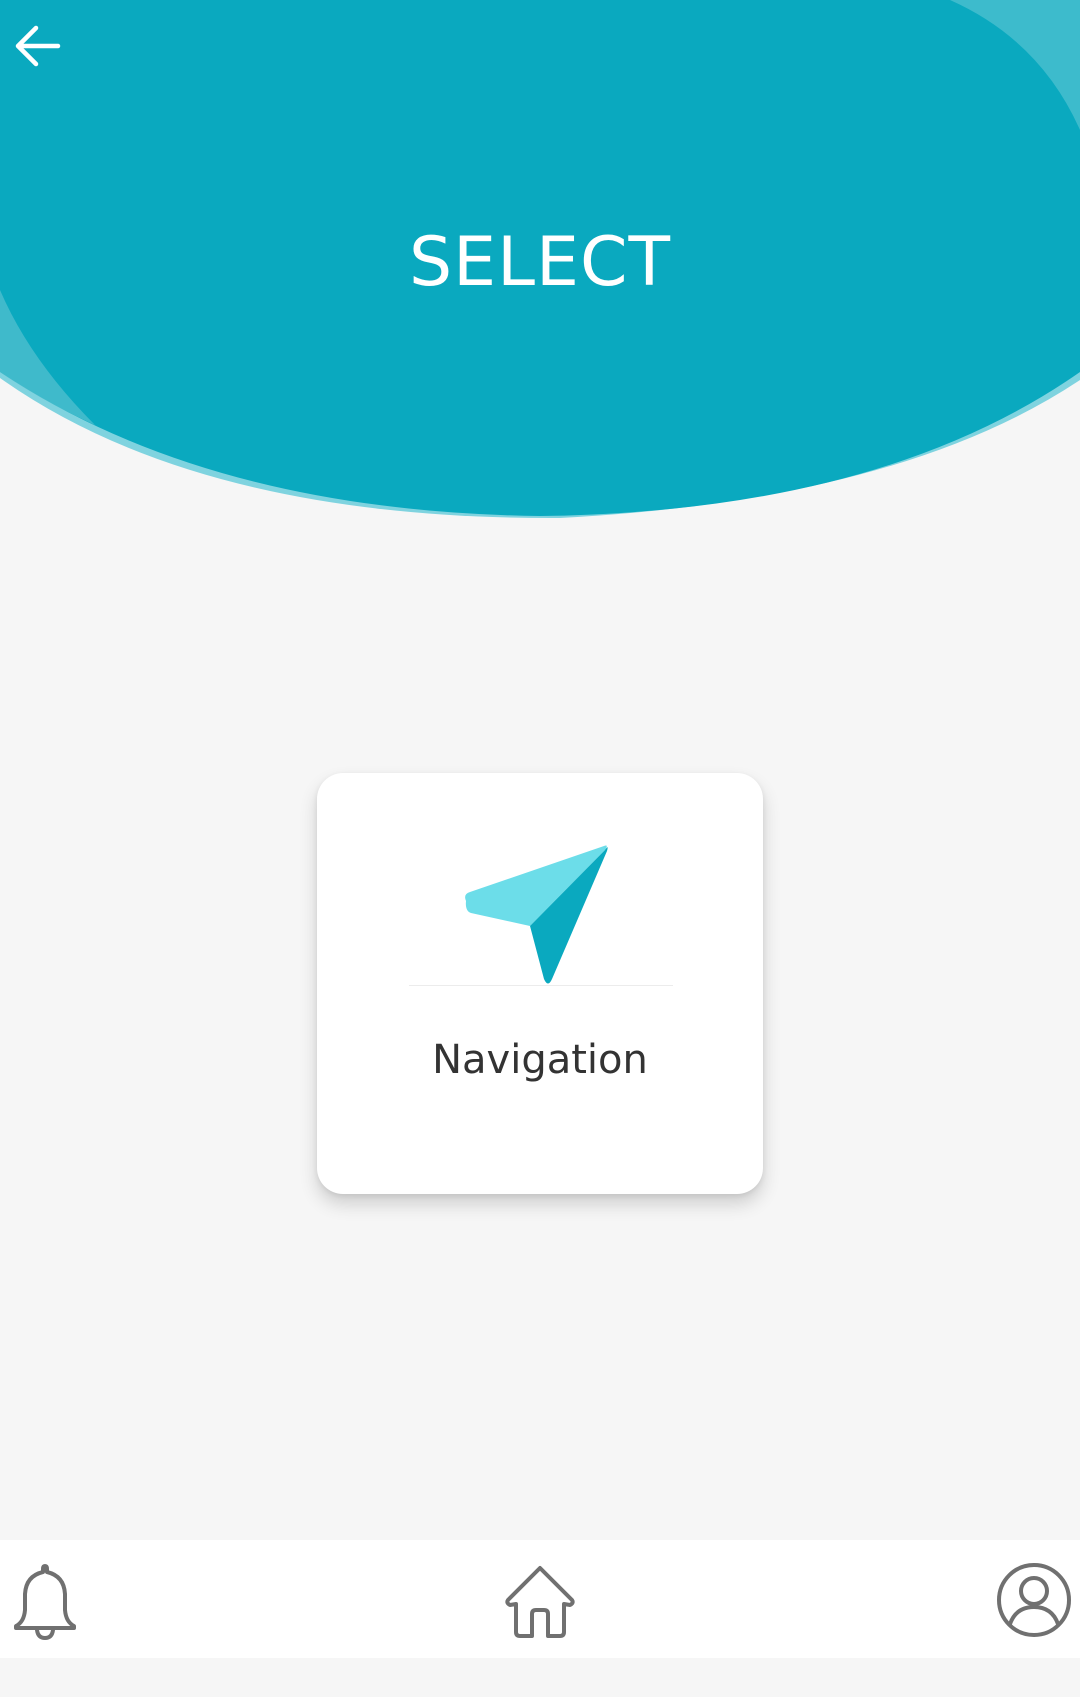  I want to click on page-title: SELECT, so click(540, 262).